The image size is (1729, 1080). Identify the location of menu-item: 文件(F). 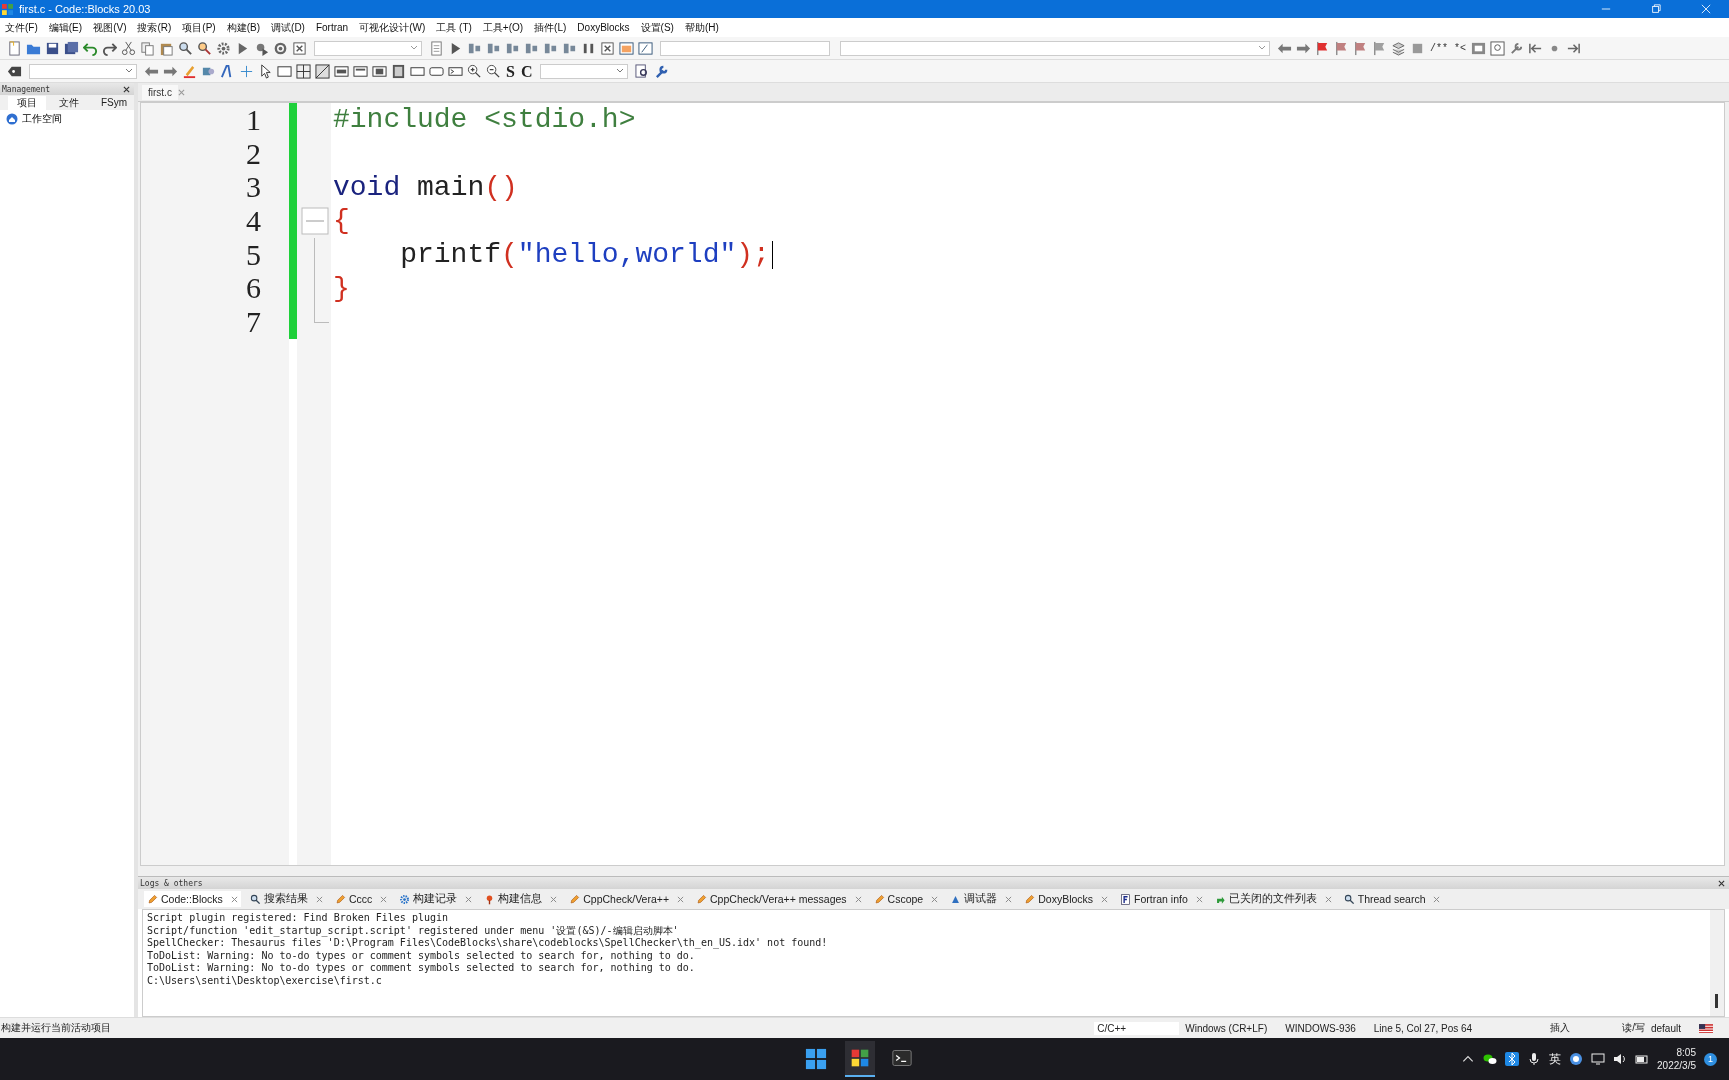
(21, 27).